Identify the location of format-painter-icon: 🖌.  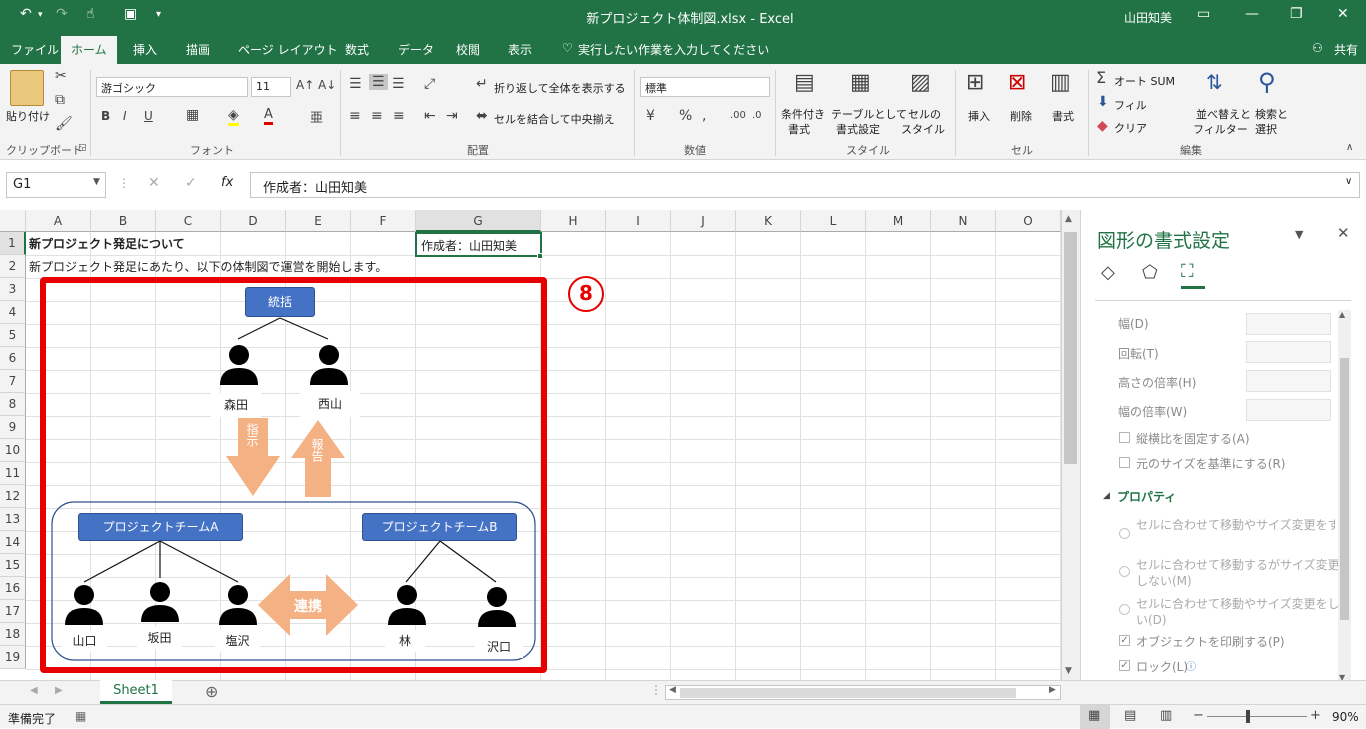
(64, 124).